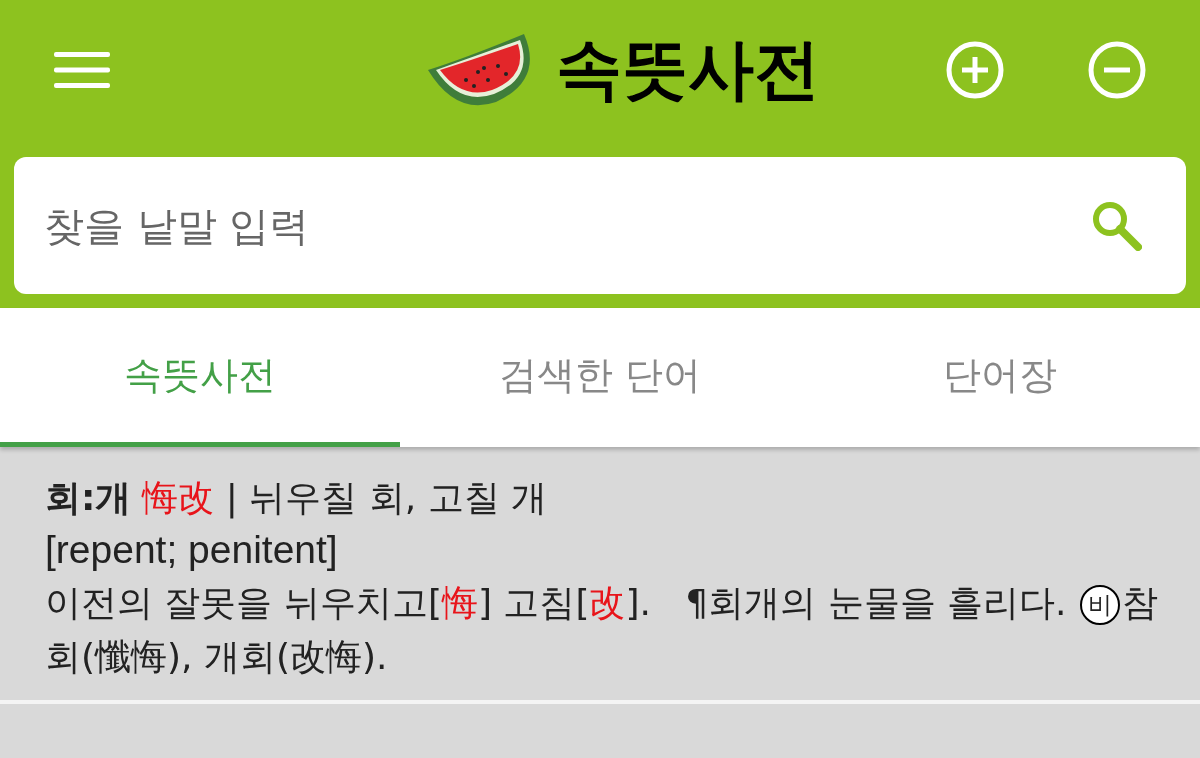  Describe the element at coordinates (1117, 70) in the screenshot. I see `zoom-out-icon` at that location.